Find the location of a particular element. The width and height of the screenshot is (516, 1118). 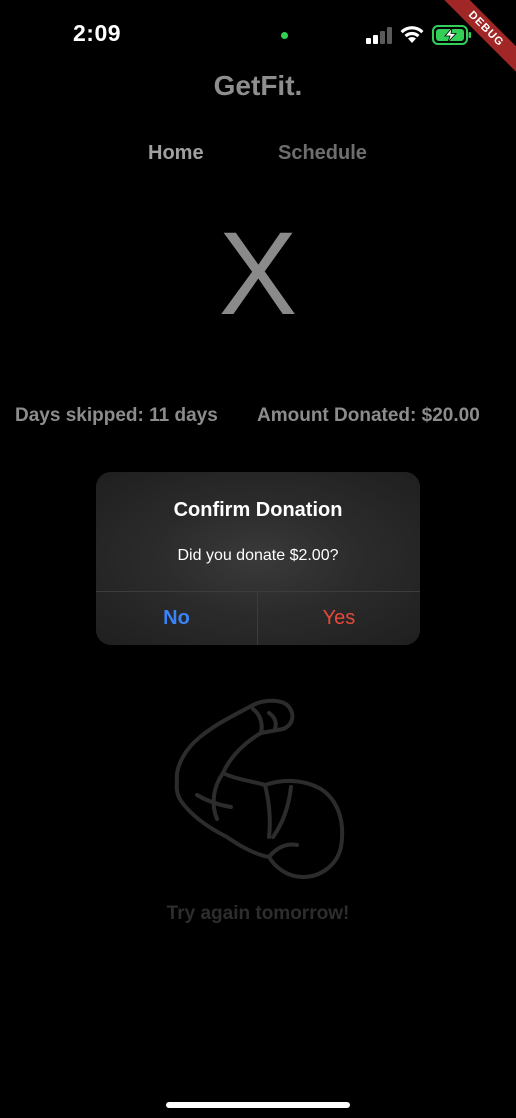

no-button: No is located at coordinates (176, 618).